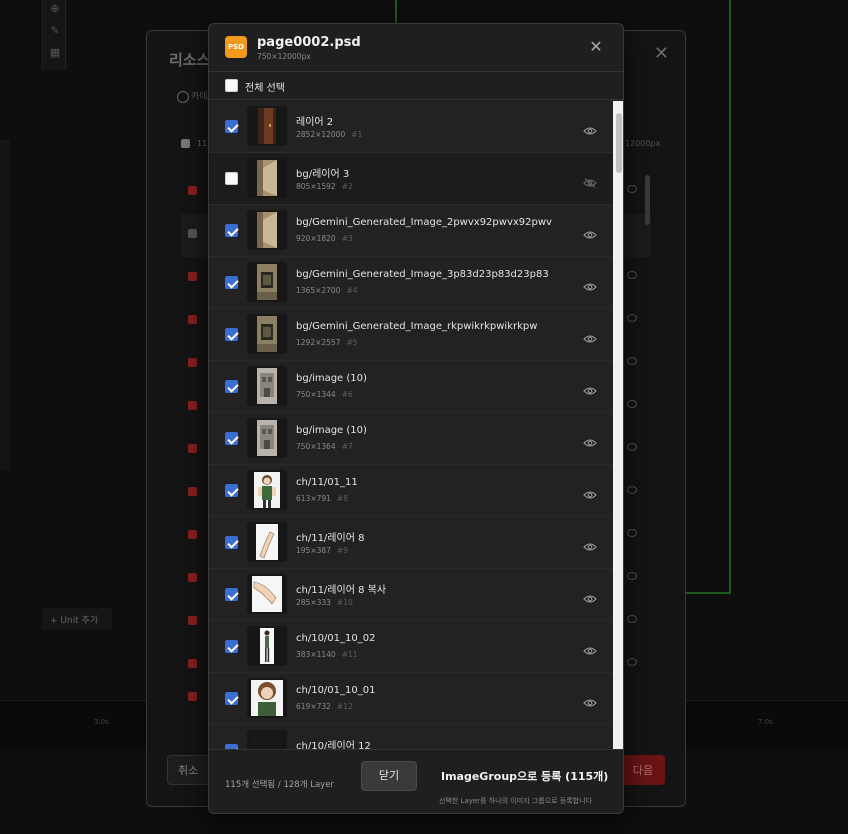  What do you see at coordinates (647, 200) in the screenshot?
I see `resource-scrollbar` at bounding box center [647, 200].